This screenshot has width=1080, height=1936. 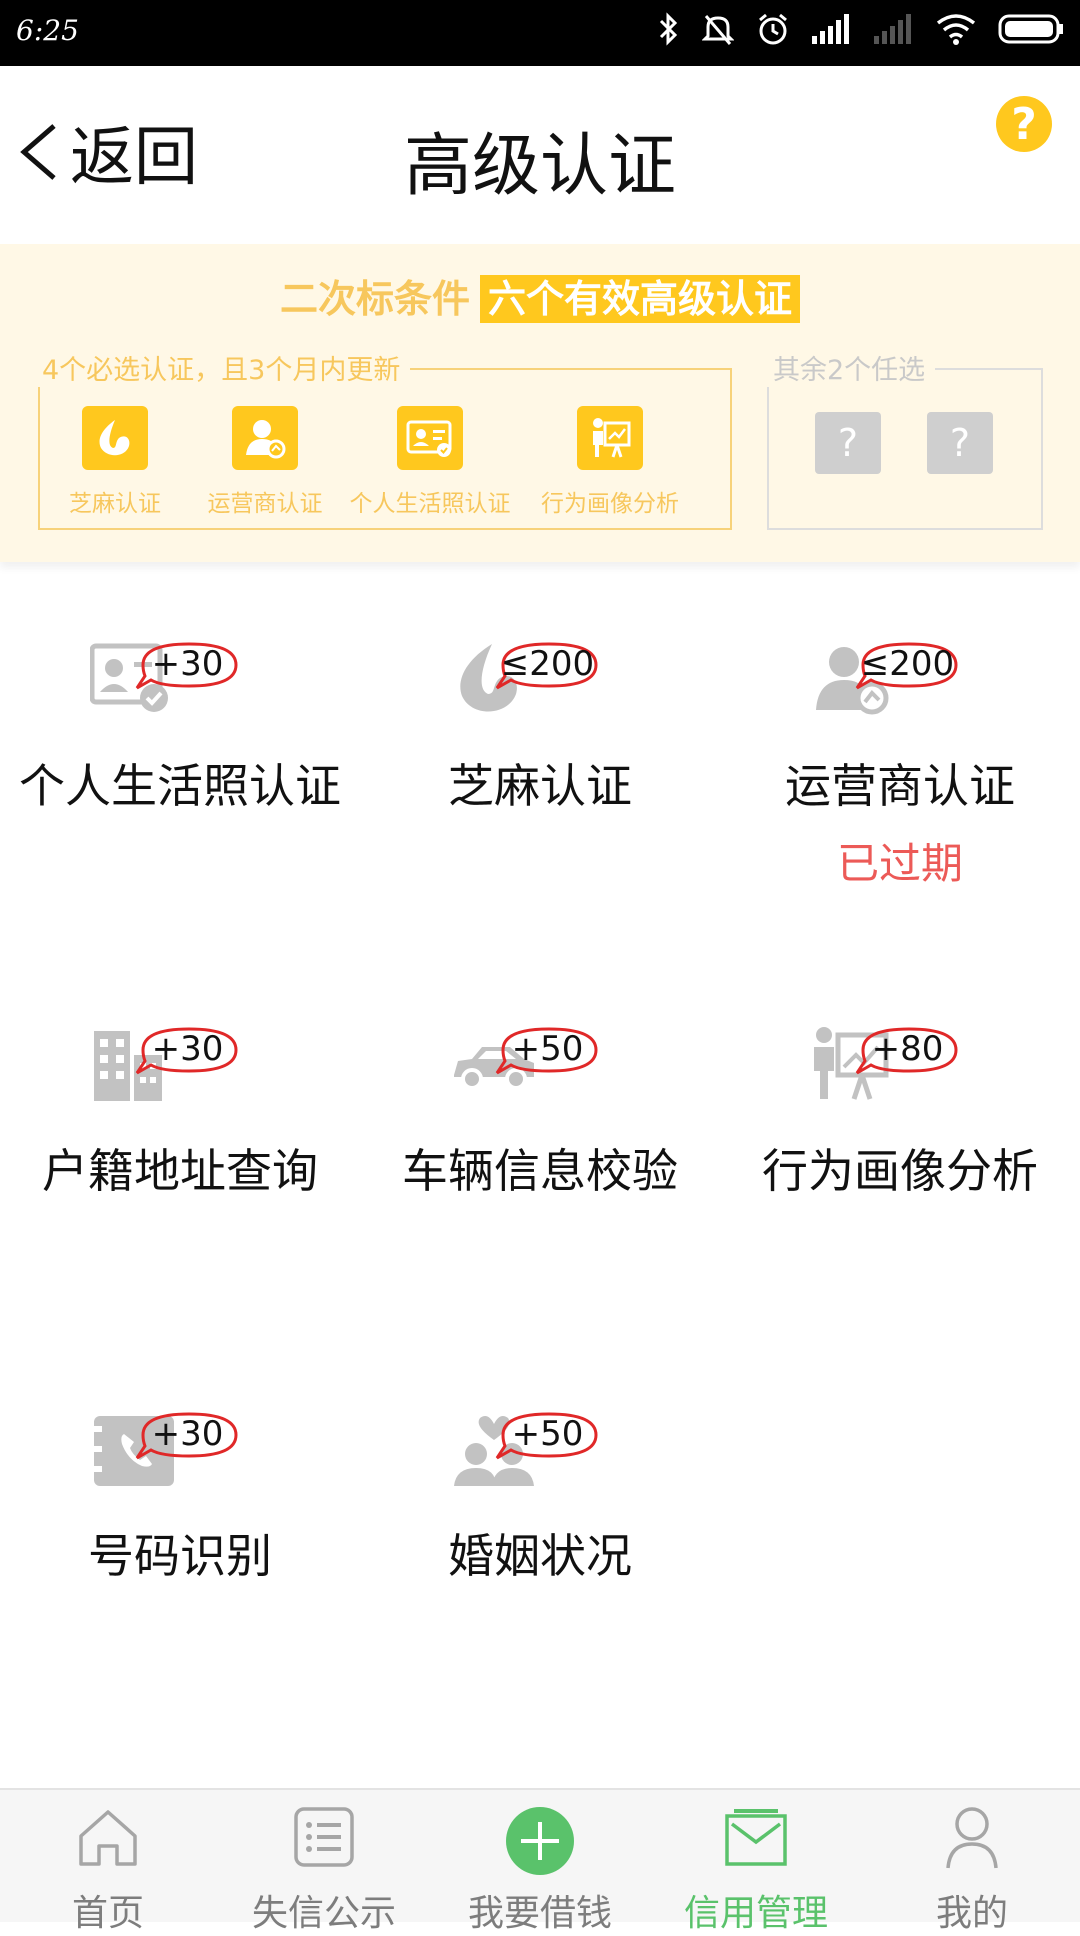 I want to click on banner-heading: 二次标条件 六个有效高级认证, so click(x=540, y=295).